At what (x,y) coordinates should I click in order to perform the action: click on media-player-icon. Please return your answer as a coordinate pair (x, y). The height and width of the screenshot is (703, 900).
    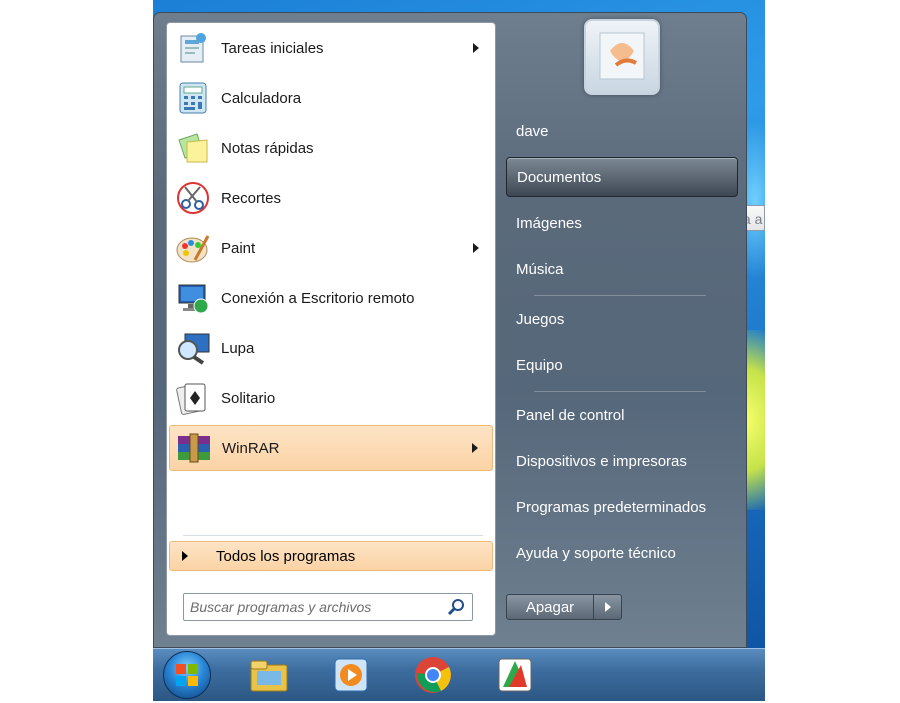
    Looking at the image, I should click on (351, 675).